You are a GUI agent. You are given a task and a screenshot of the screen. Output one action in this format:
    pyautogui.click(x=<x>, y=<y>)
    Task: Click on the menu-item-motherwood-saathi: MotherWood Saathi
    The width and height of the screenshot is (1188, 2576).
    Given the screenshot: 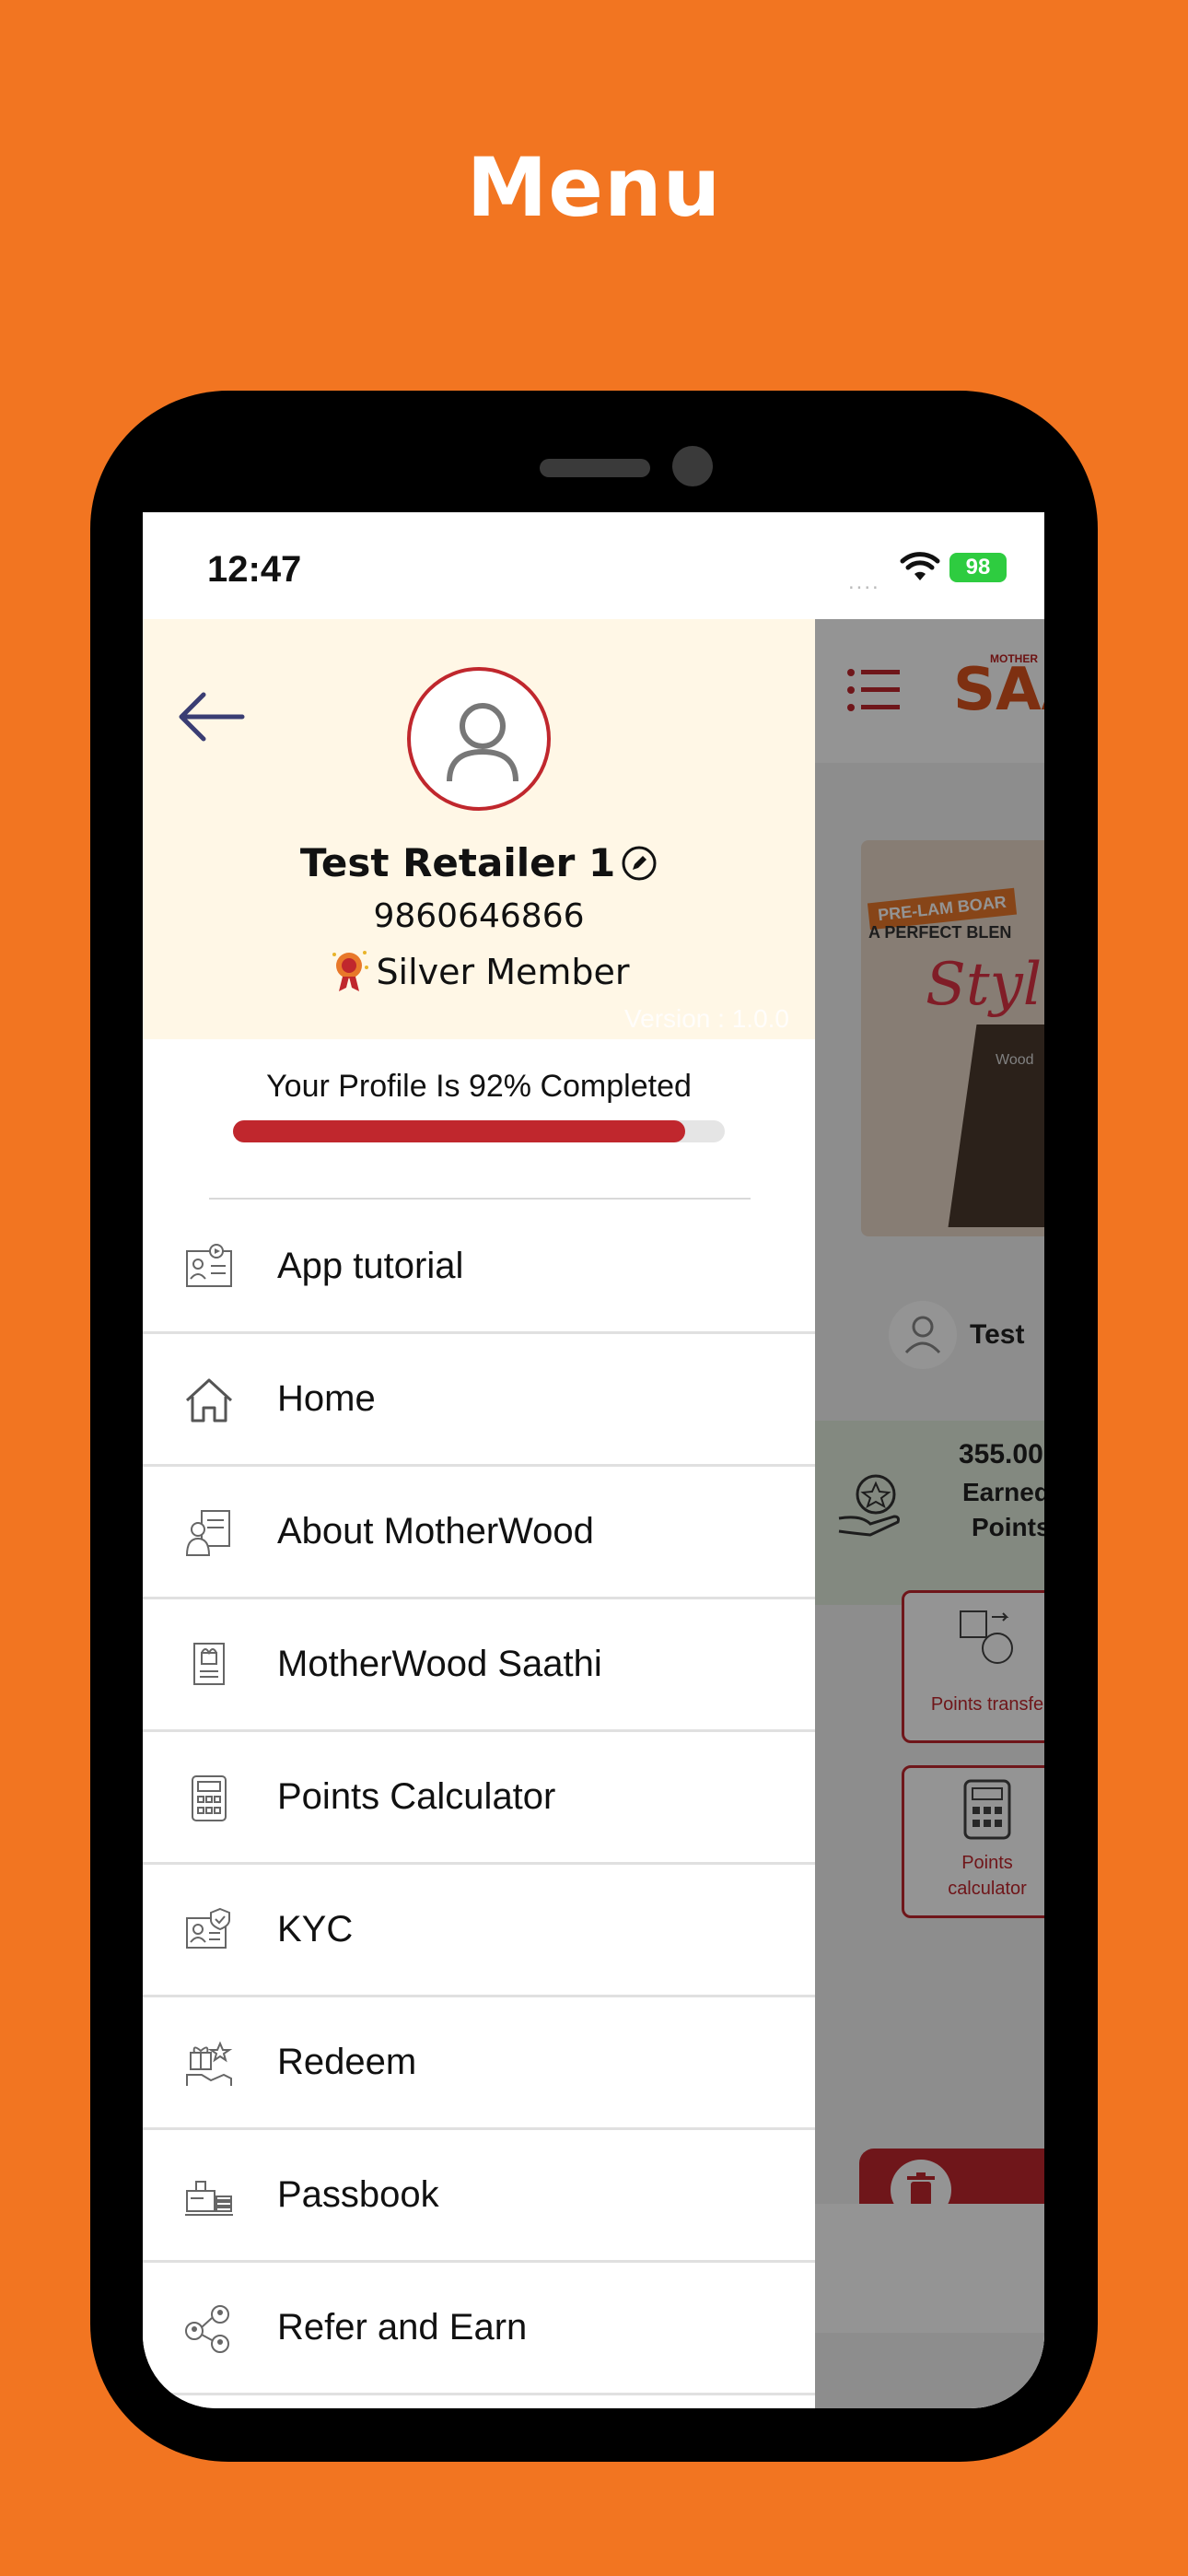 What is the action you would take?
    pyautogui.click(x=479, y=1665)
    